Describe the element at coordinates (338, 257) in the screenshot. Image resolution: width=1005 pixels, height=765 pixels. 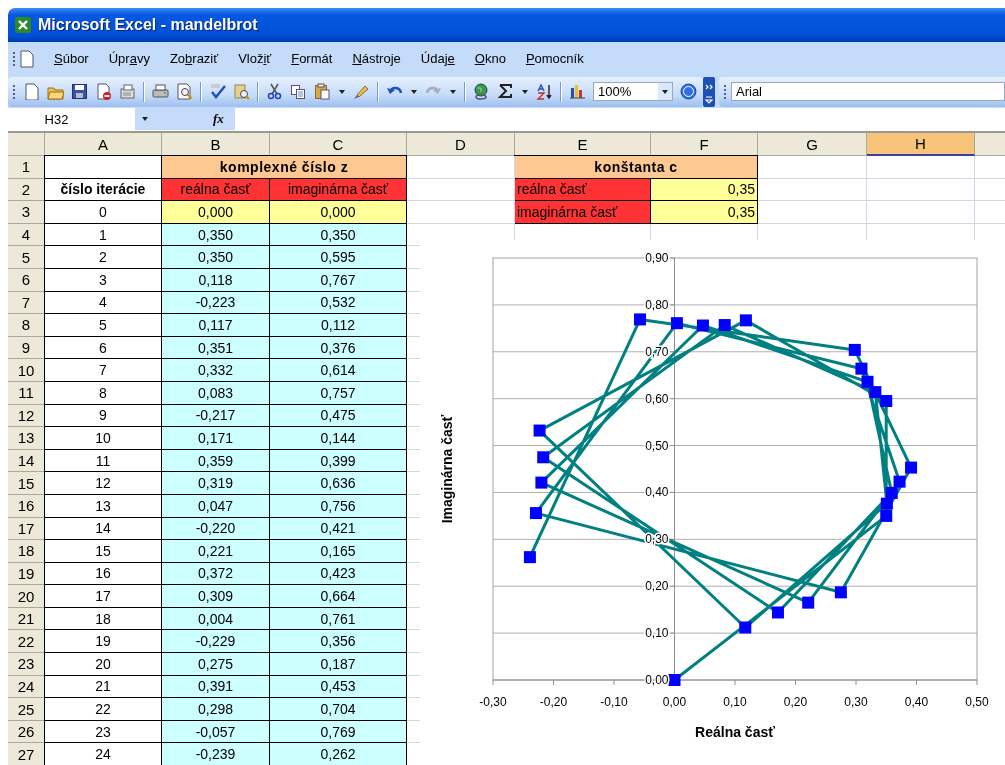
I see `table-cell: 0,595` at that location.